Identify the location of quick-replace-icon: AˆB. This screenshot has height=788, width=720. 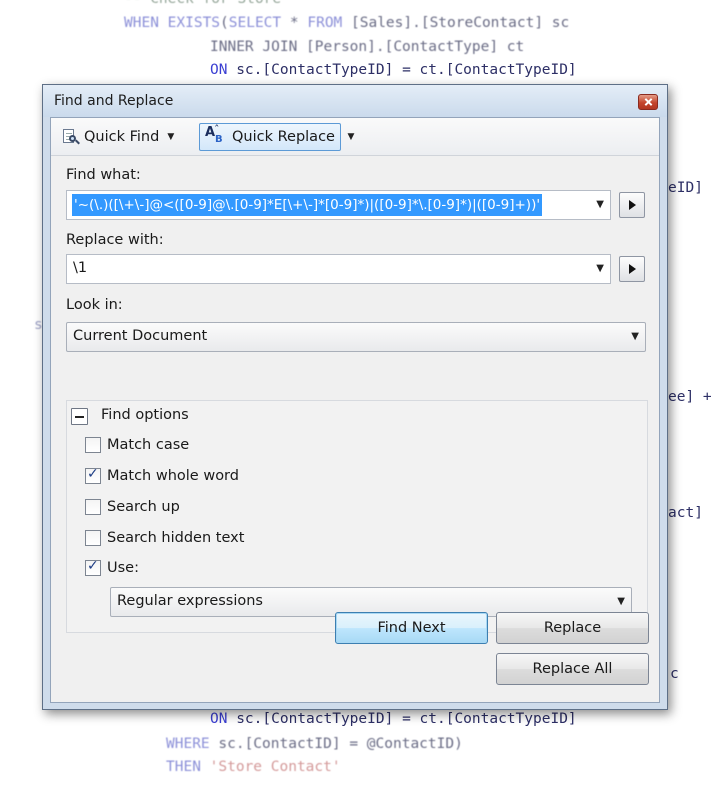
(214, 134).